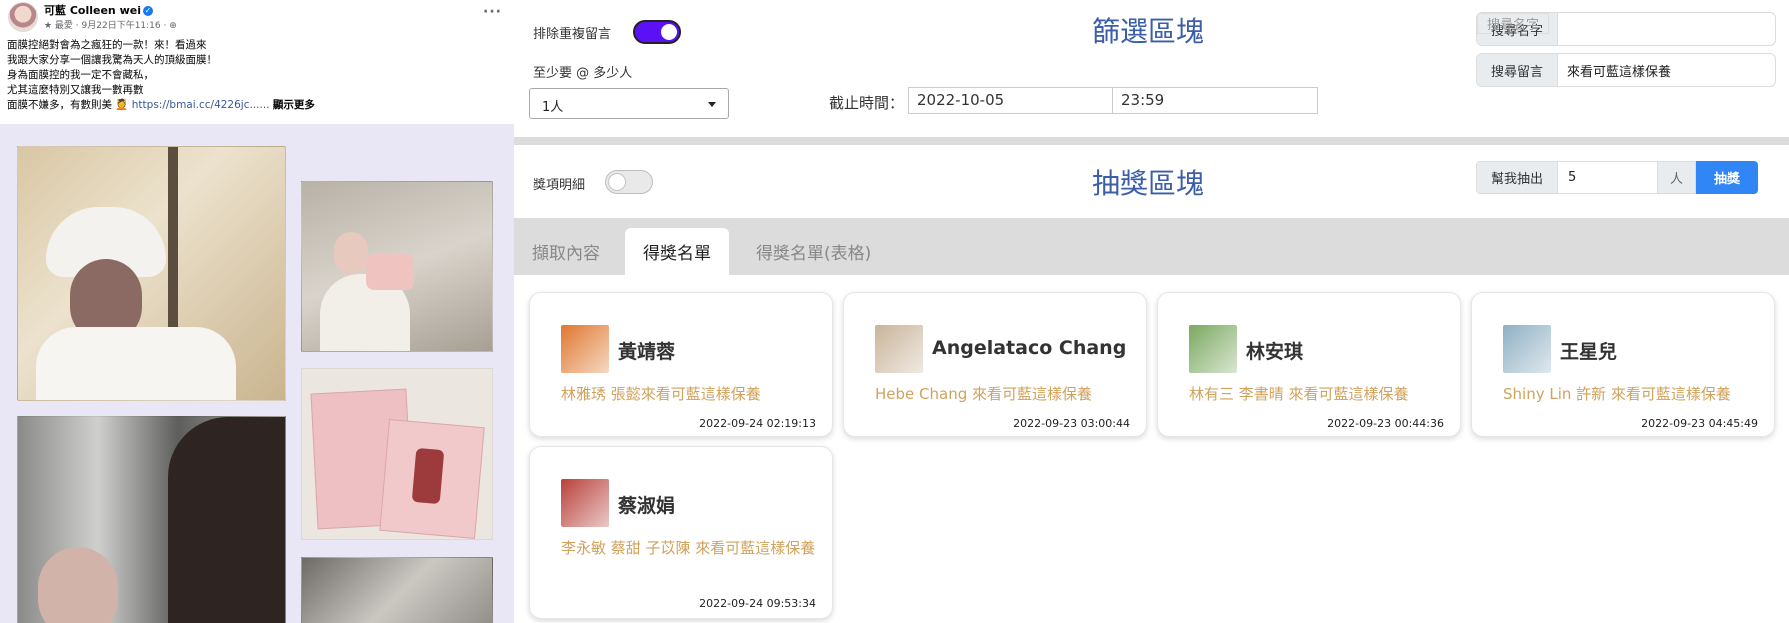 This screenshot has height=623, width=1789. Describe the element at coordinates (112, 60) in the screenshot. I see `post-line: 我跟大家分享一個讓我驚為天人的頂級面膜！` at that location.